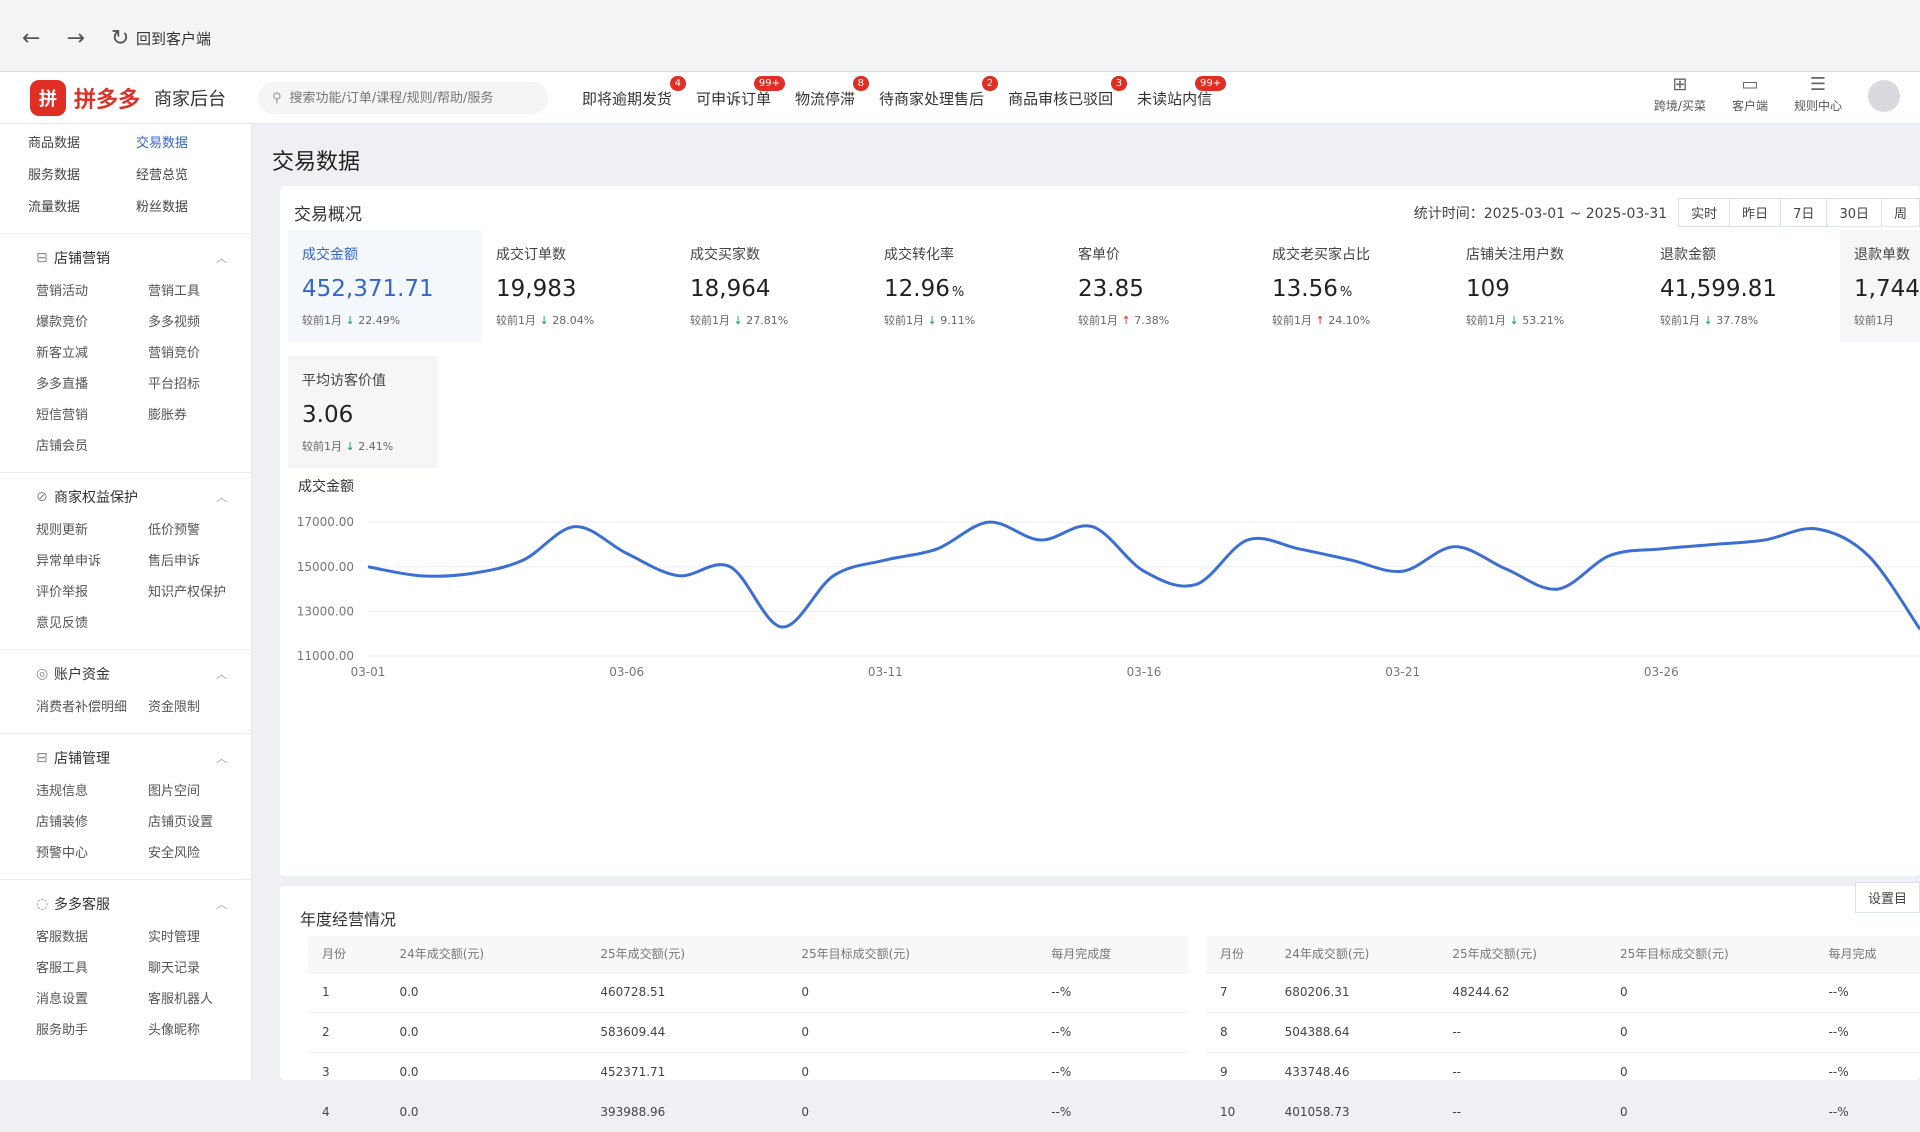 This screenshot has height=1132, width=1920. I want to click on sidebar-quick-link: 流量数据, so click(82, 205).